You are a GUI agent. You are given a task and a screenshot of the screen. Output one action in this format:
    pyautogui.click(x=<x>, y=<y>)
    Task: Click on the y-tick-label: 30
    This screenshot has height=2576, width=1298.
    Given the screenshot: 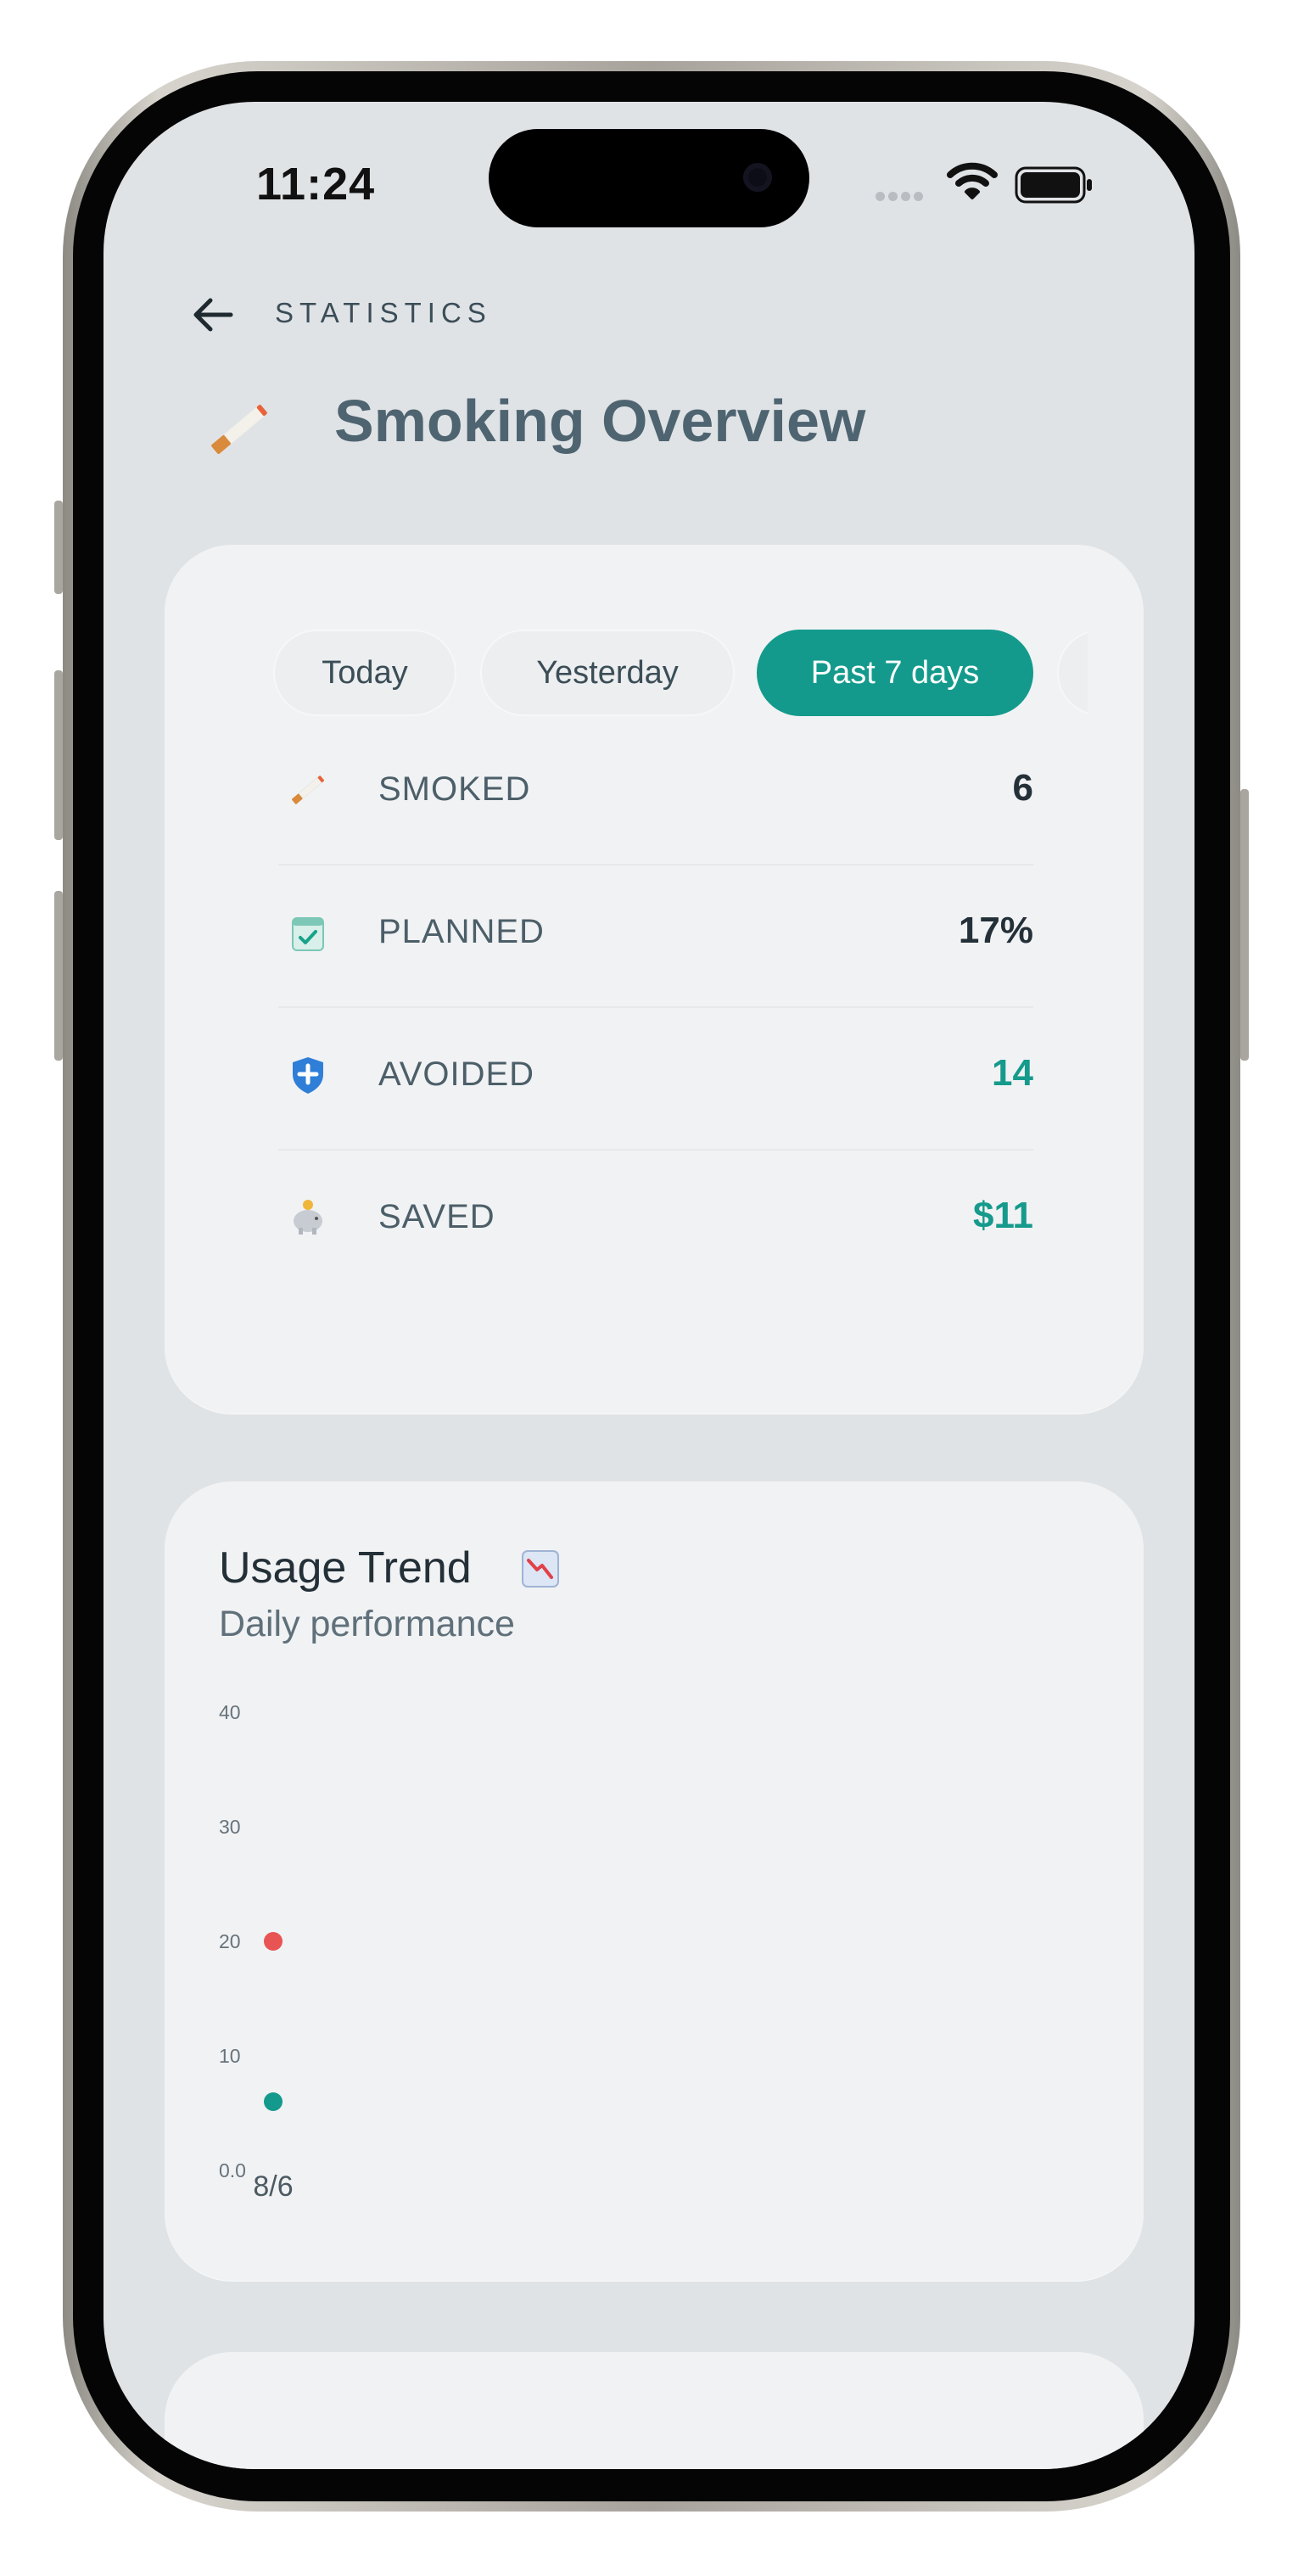 What is the action you would take?
    pyautogui.click(x=230, y=1827)
    